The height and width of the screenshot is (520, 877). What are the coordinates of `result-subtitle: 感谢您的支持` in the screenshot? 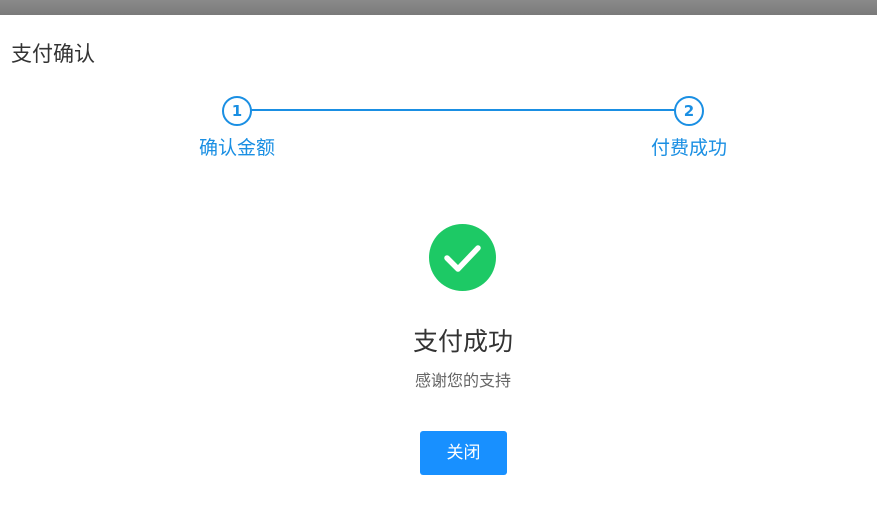 It's located at (462, 380).